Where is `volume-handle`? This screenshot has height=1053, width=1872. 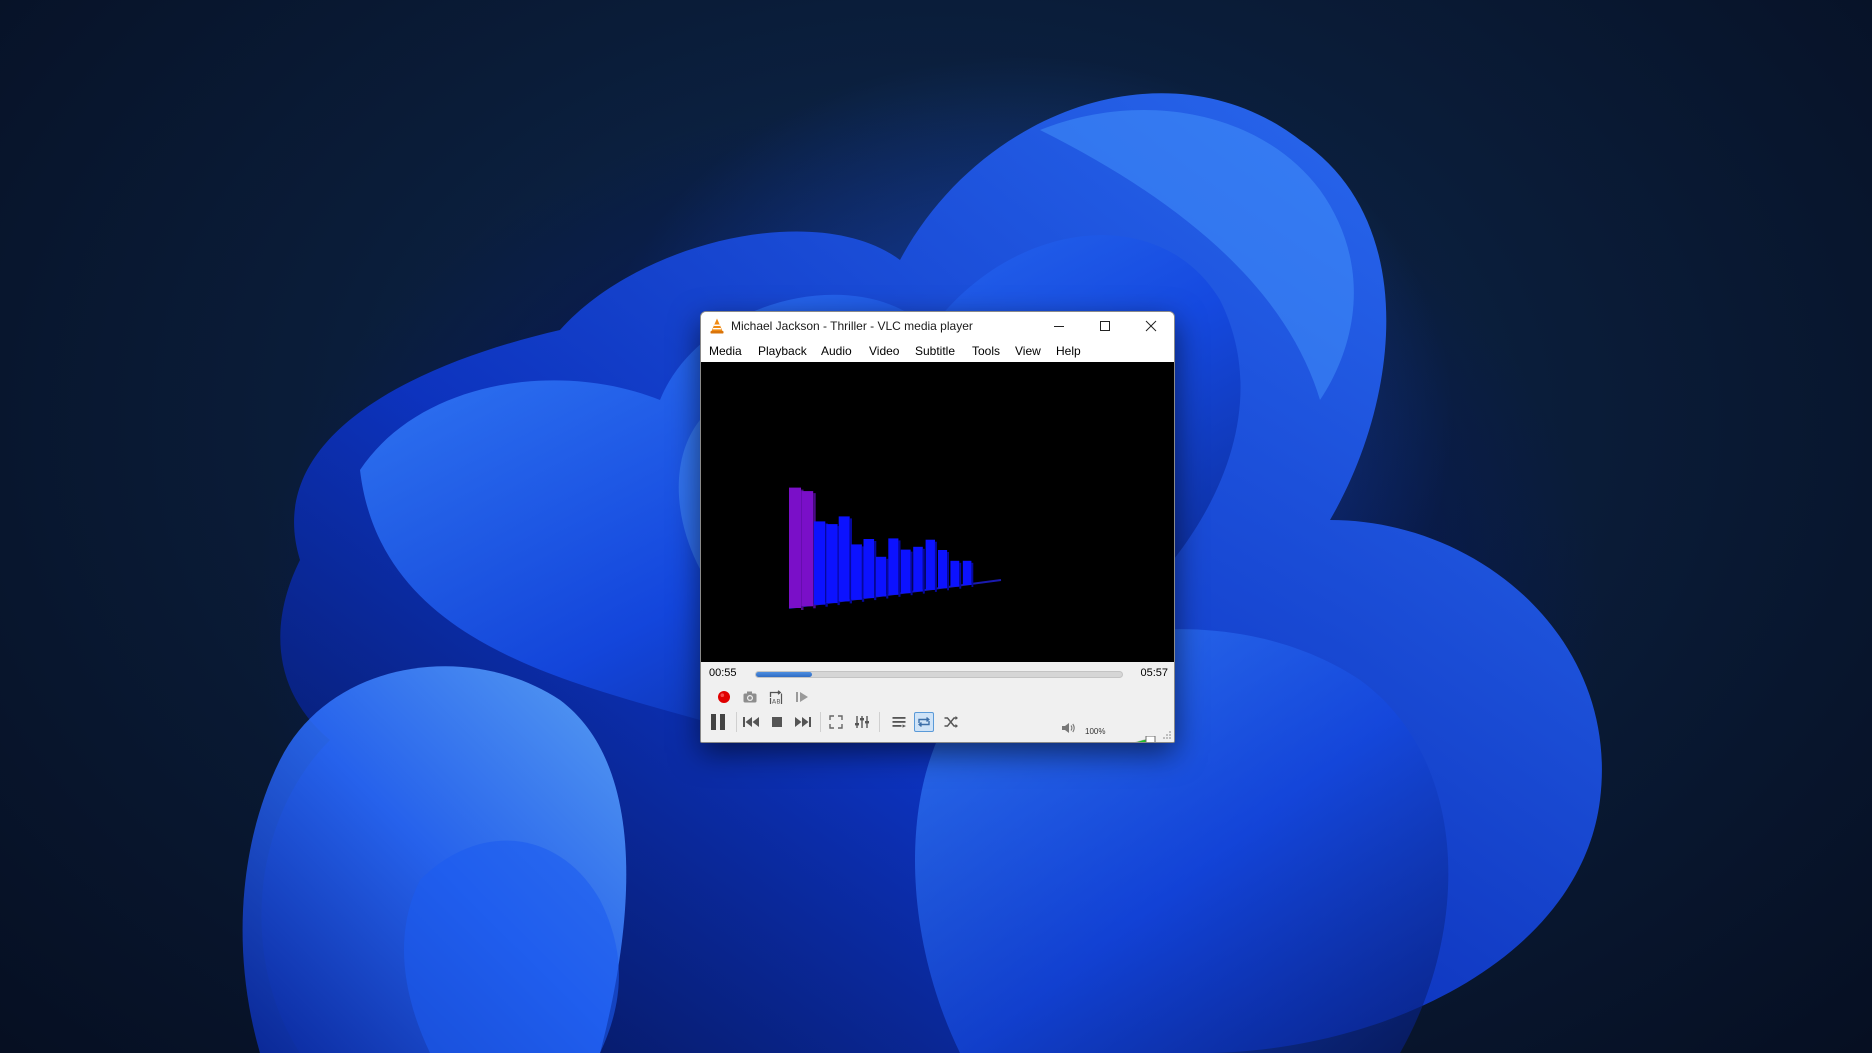
volume-handle is located at coordinates (1150, 739).